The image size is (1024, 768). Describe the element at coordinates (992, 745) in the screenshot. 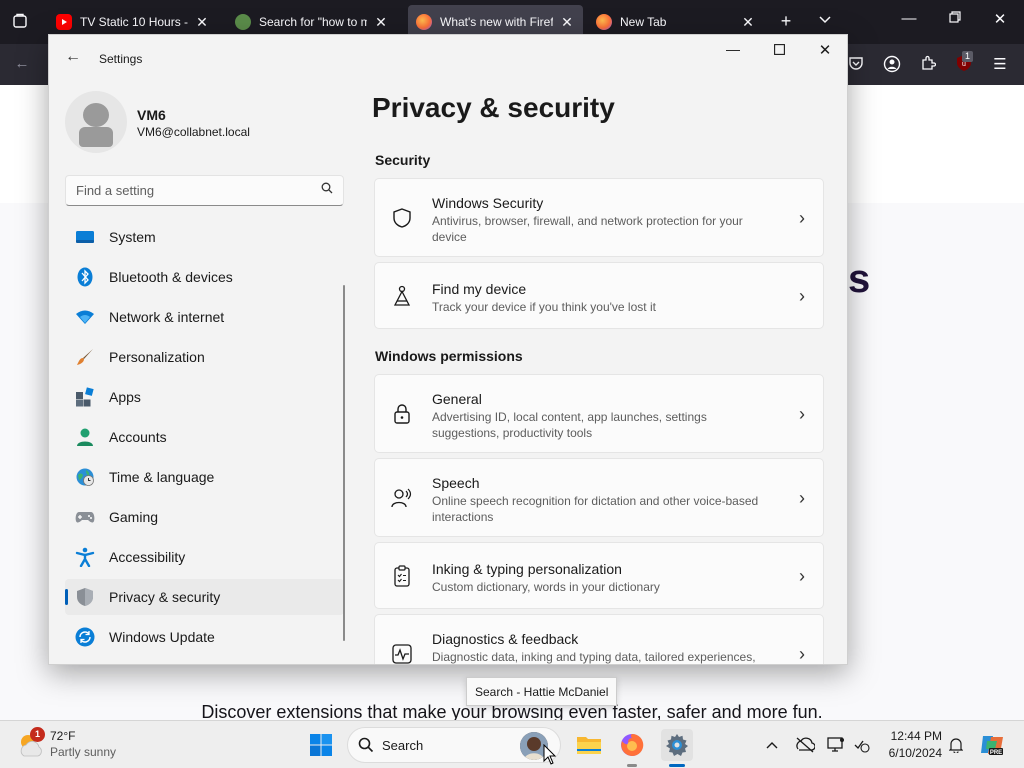

I see `copilot-icon: PRE` at that location.